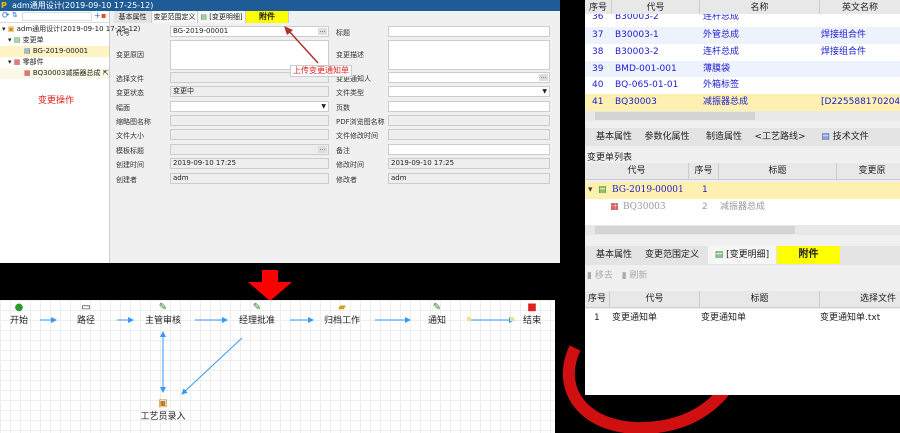 This screenshot has height=433, width=900. Describe the element at coordinates (742, 85) in the screenshot. I see `parts-table-row: 40 BQ-065-01-01 外箱标签` at that location.